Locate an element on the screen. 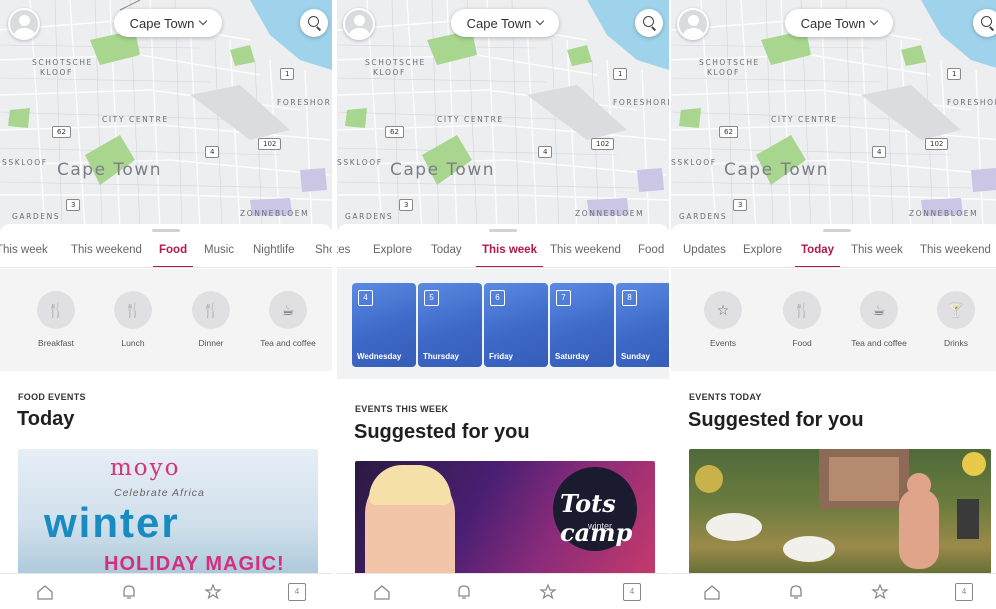 This screenshot has height=609, width=996. event-card-image is located at coordinates (840, 514).